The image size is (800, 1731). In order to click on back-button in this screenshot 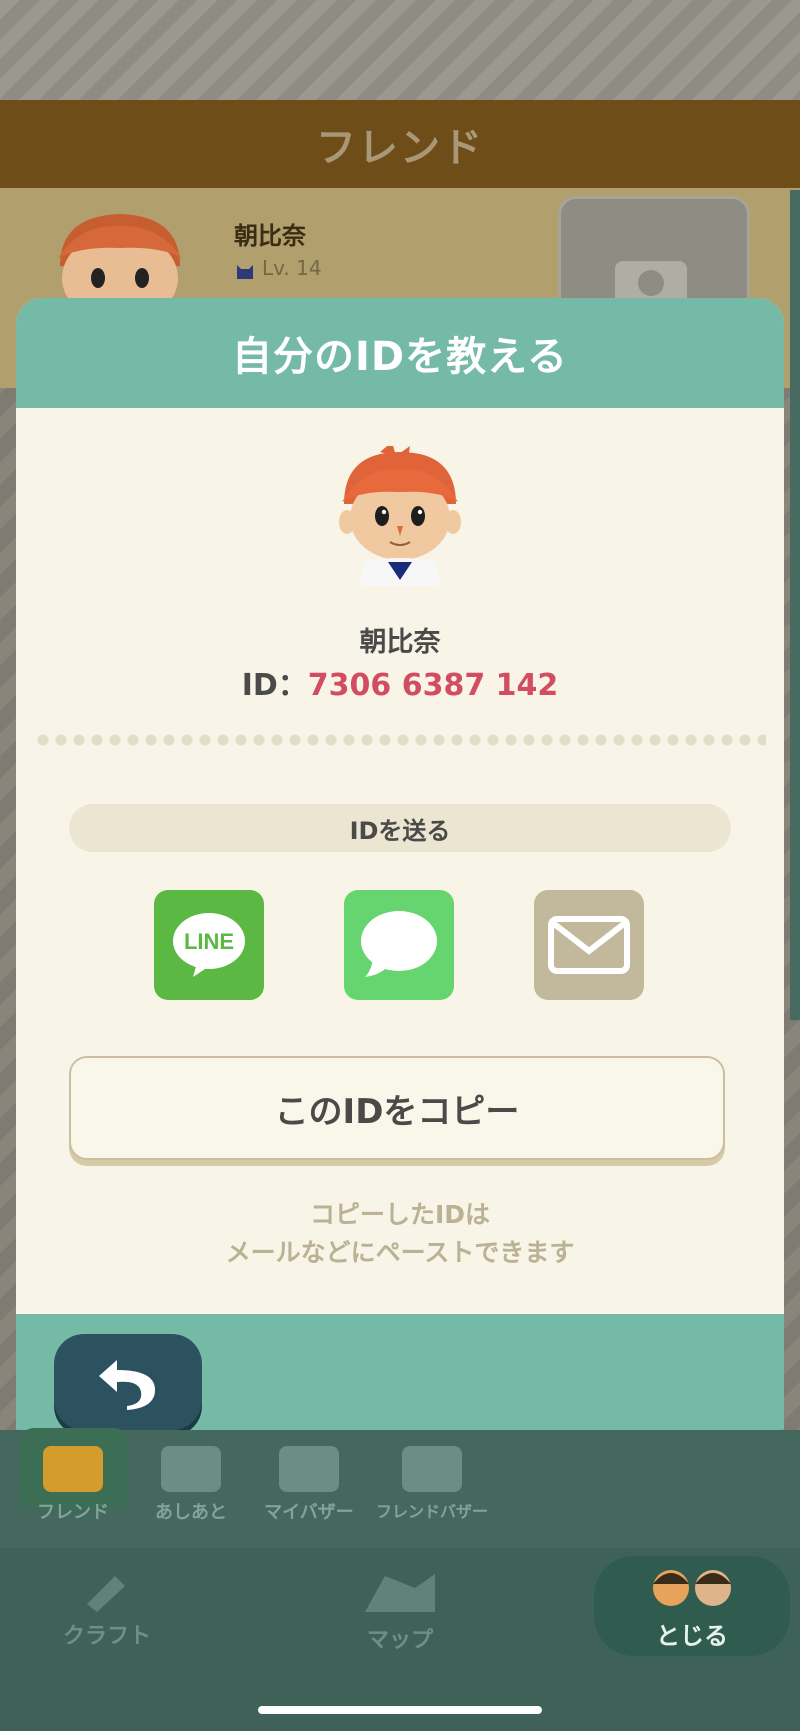, I will do `click(128, 1382)`.